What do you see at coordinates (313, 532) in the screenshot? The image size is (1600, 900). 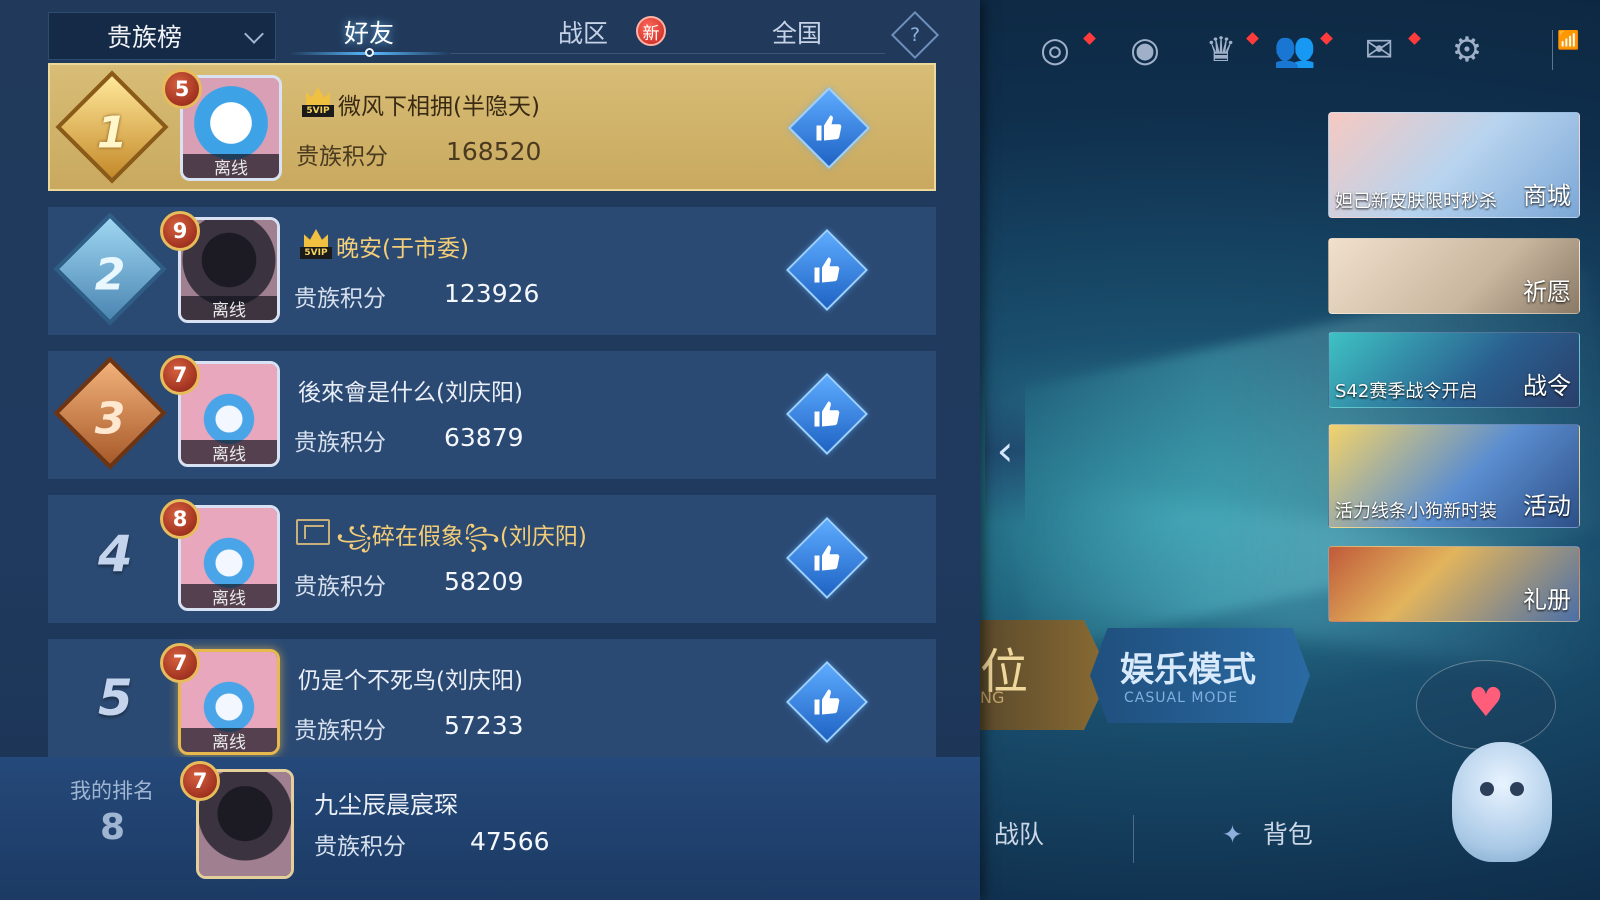 I see `flag-icon` at bounding box center [313, 532].